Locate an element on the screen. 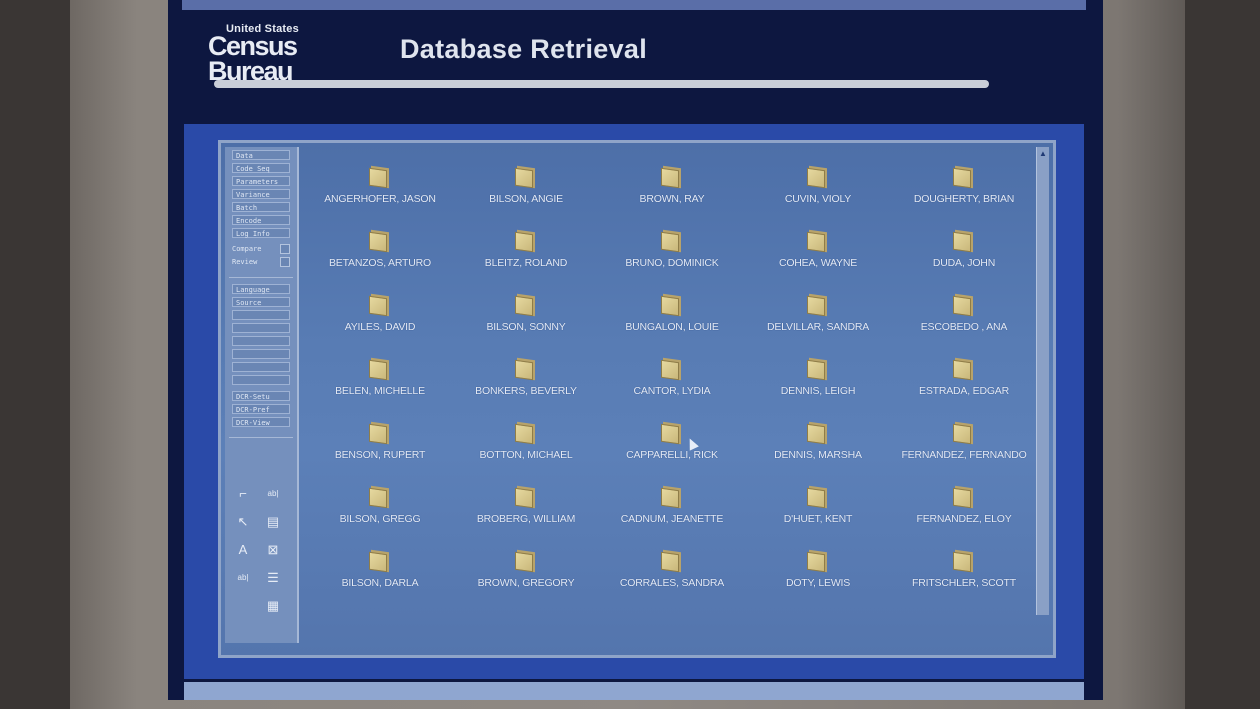 This screenshot has height=709, width=1260. record-label: BENSON, RUPERT is located at coordinates (380, 455).